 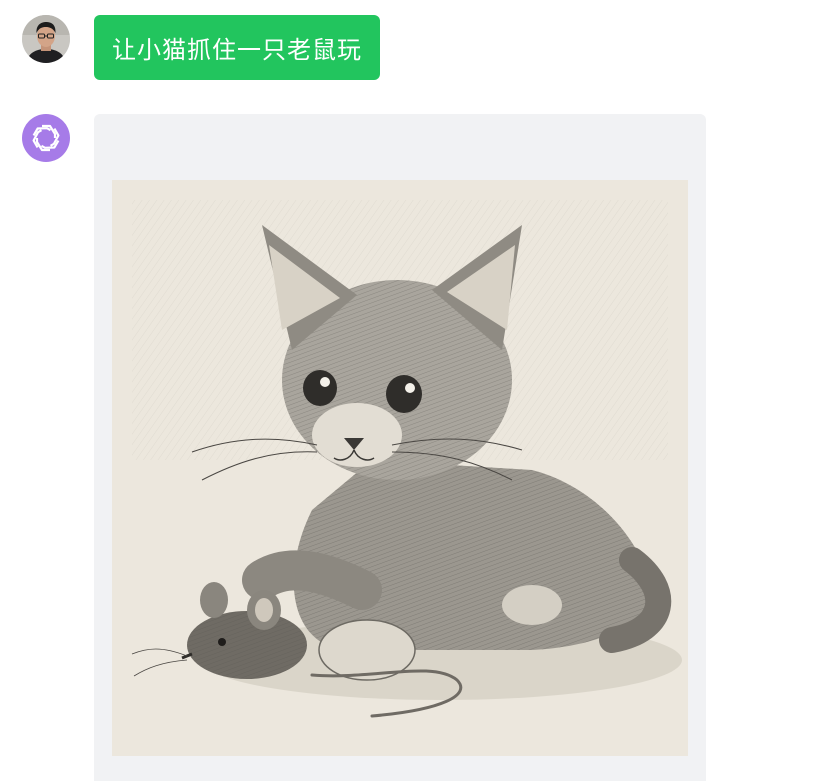 I want to click on user-message-text: 让小猫抓住一只老鼠玩, so click(x=237, y=50).